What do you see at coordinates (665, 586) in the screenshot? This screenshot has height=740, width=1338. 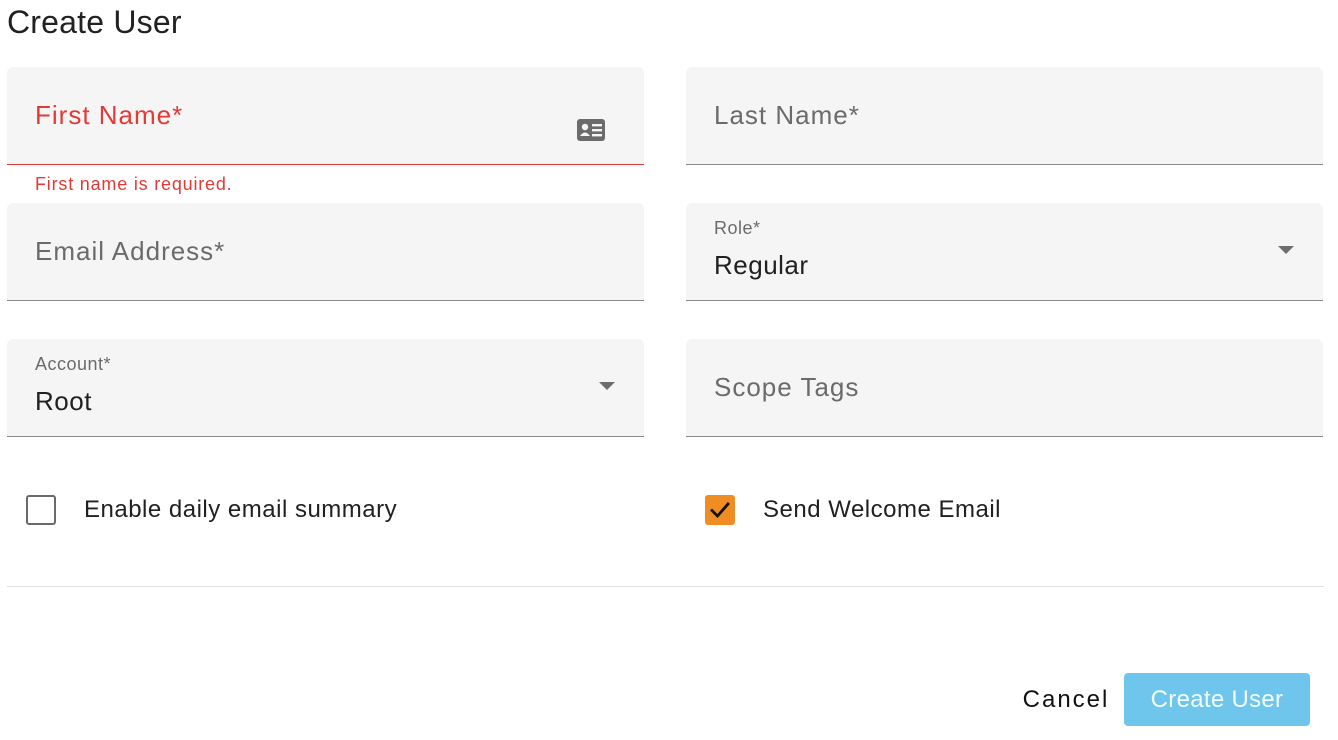 I see `divider` at bounding box center [665, 586].